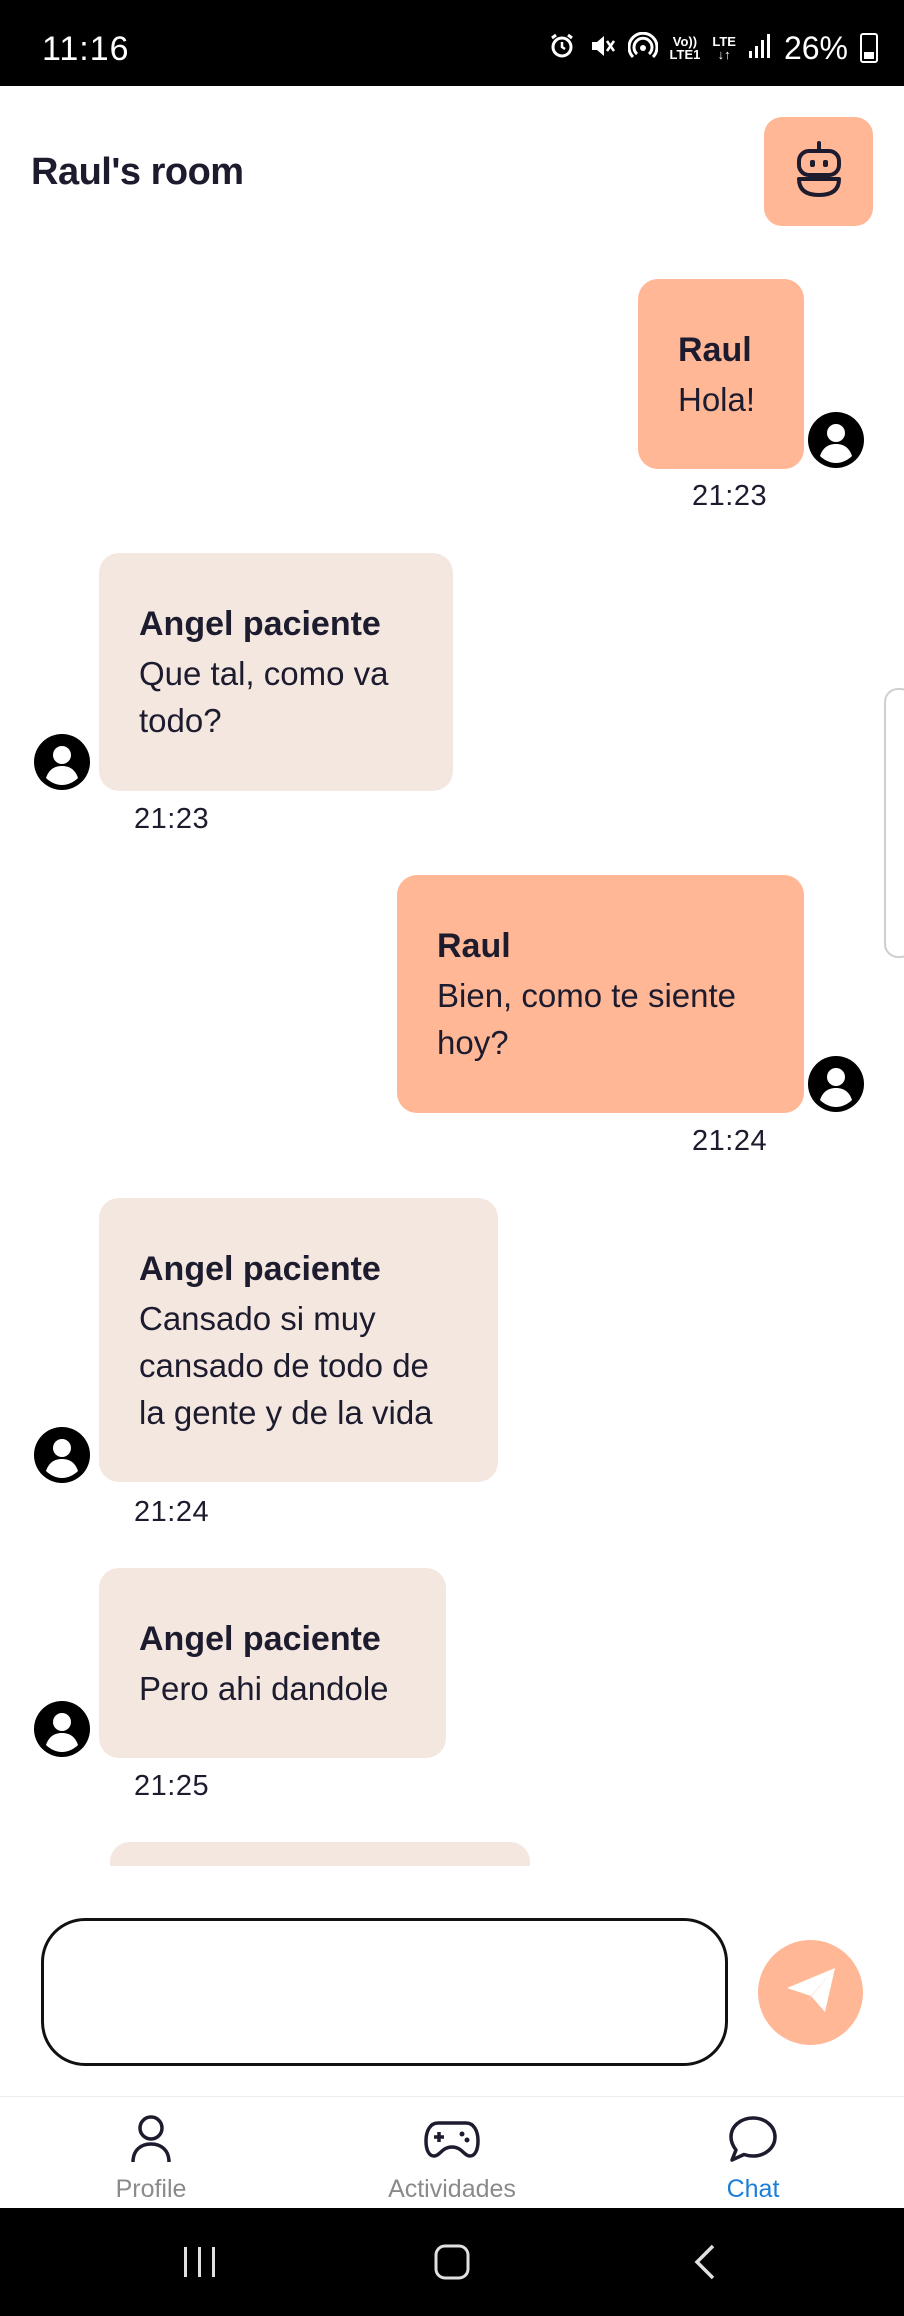 The height and width of the screenshot is (2316, 904). I want to click on recent-apps-icon, so click(199, 2262).